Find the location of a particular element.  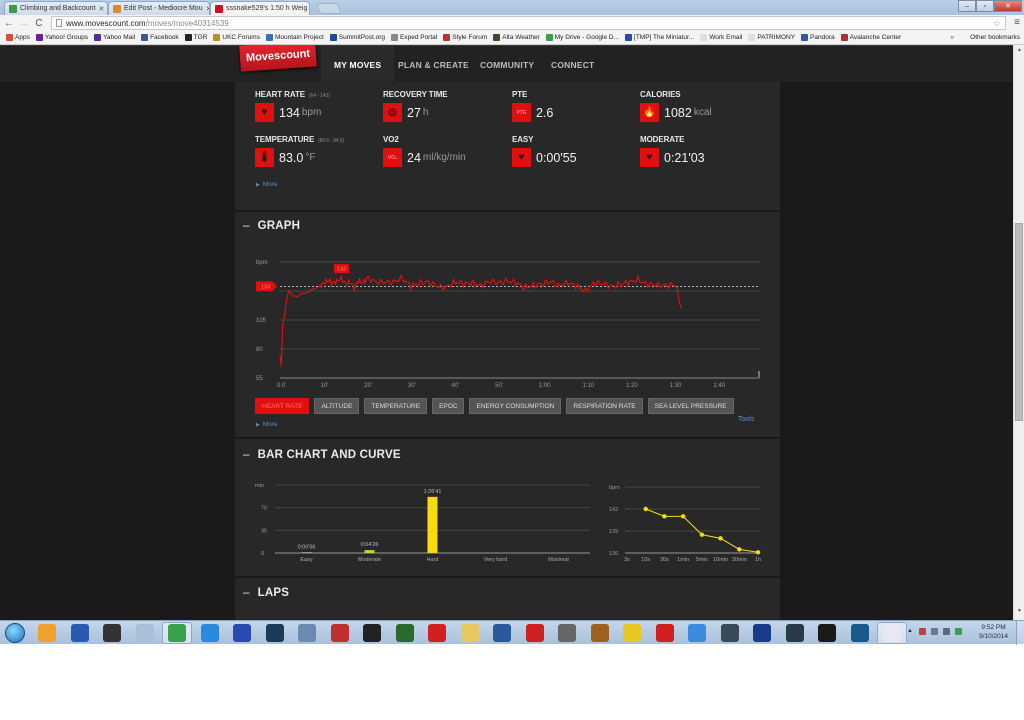

reload-button: C is located at coordinates (39, 23).